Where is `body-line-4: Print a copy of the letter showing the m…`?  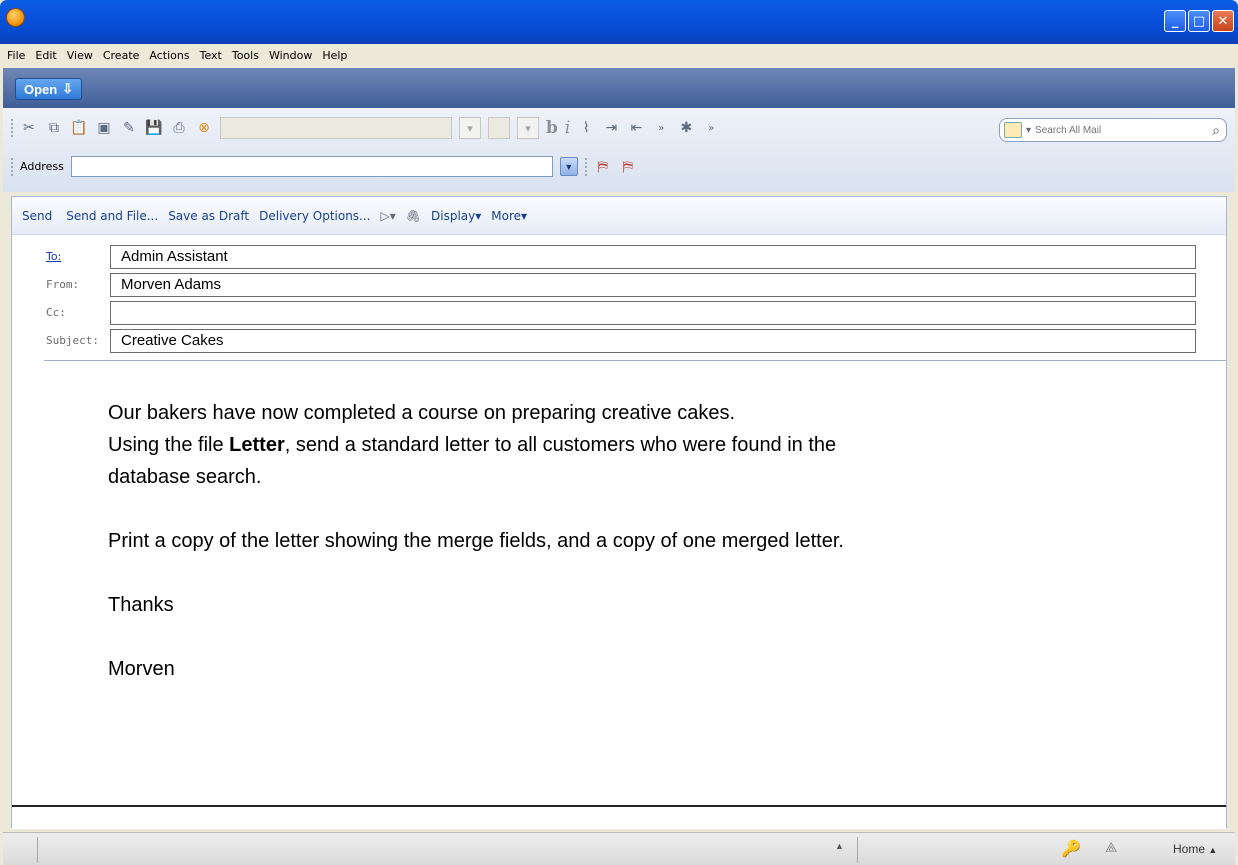
body-line-4: Print a copy of the letter showing the m… is located at coordinates (476, 541).